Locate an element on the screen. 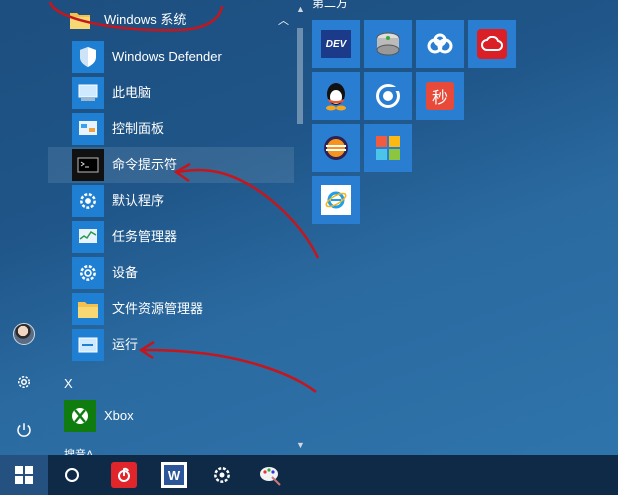 The width and height of the screenshot is (618, 495). tile-browser is located at coordinates (388, 96).